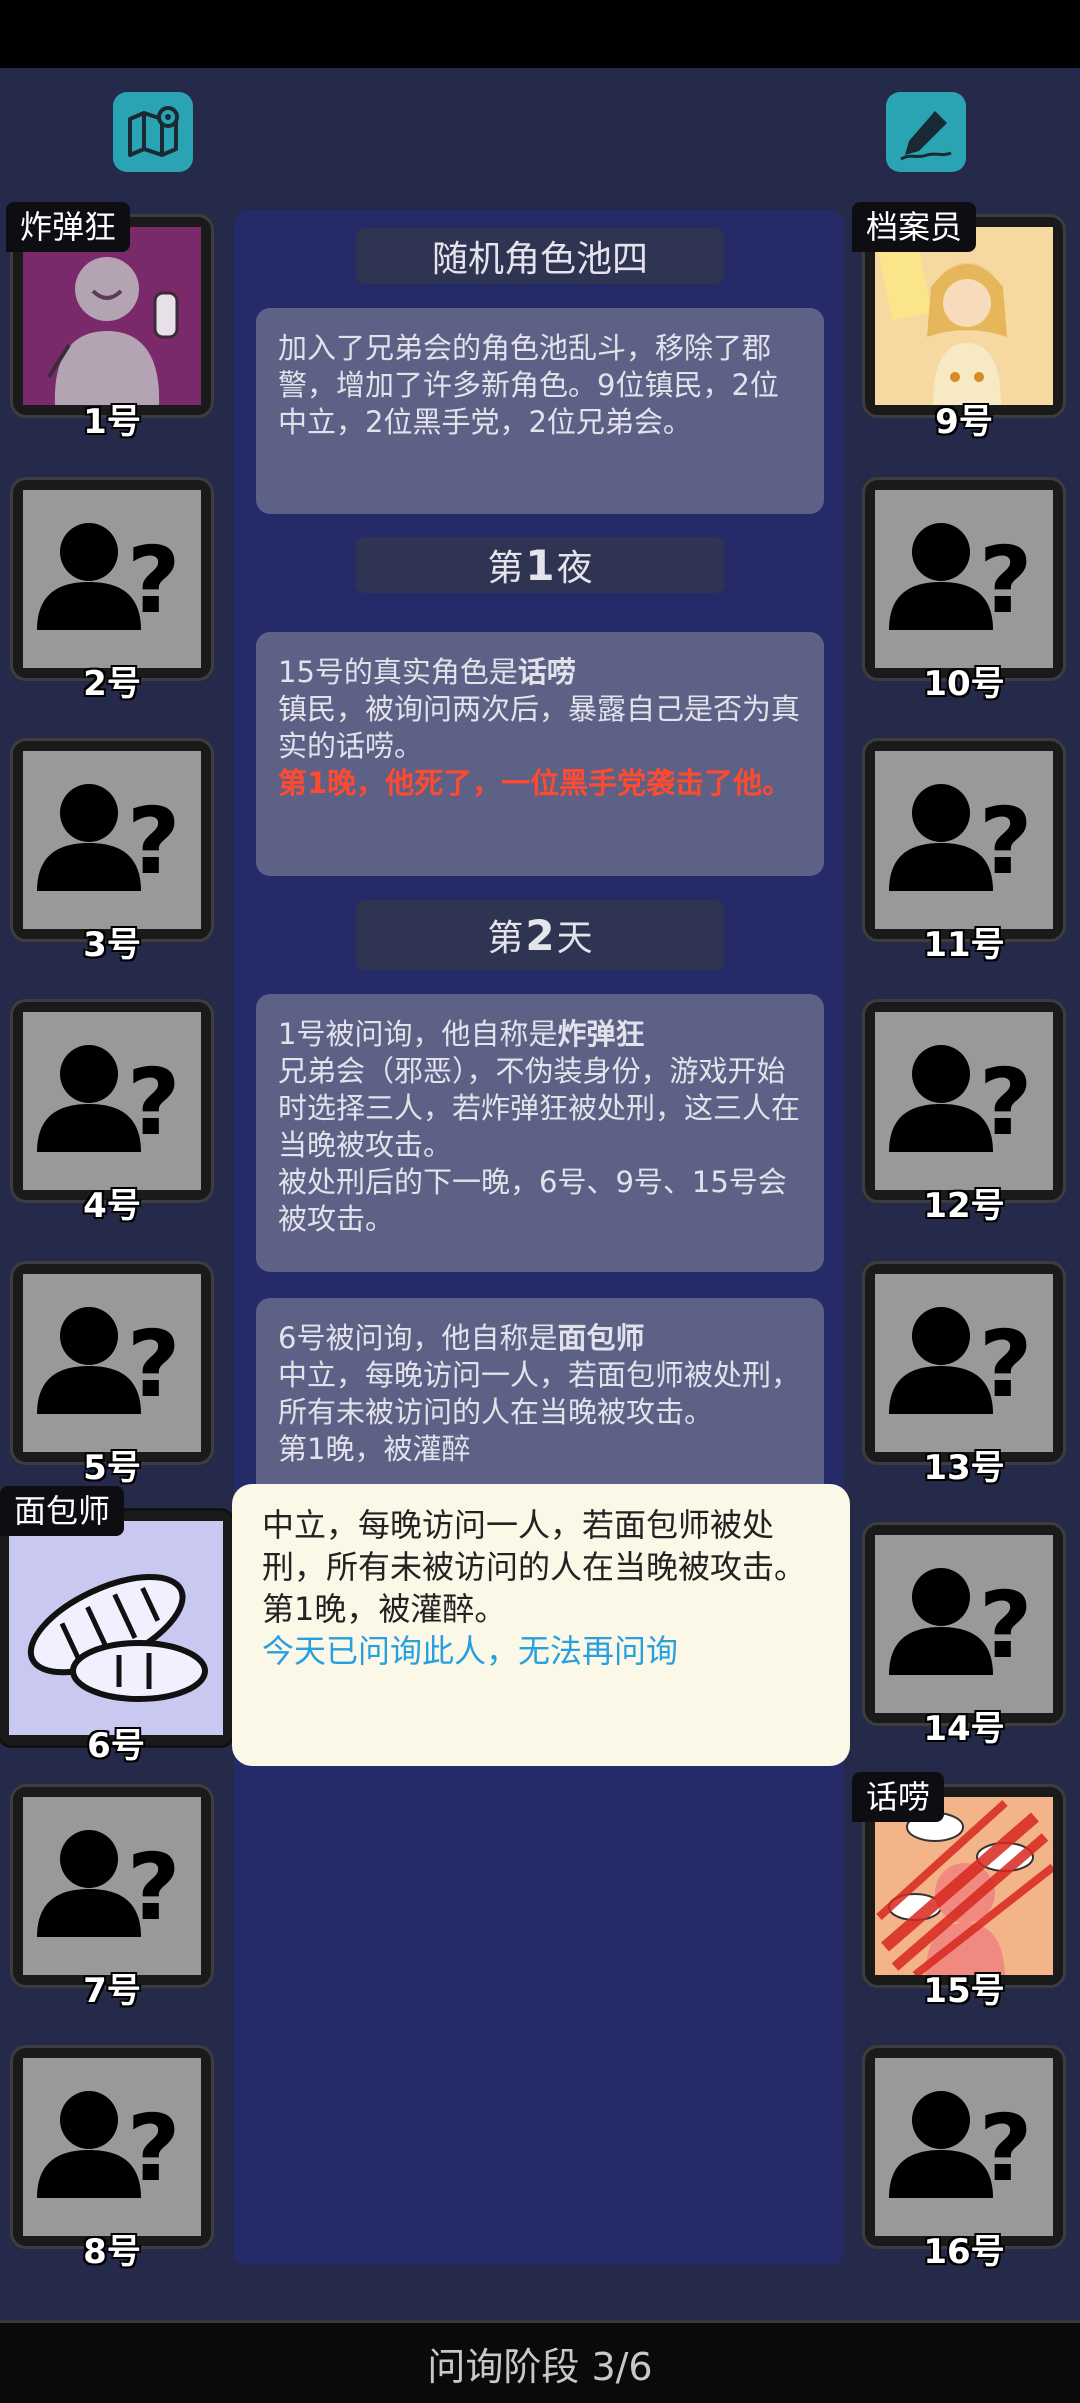 Image resolution: width=1080 pixels, height=2403 pixels. Describe the element at coordinates (398, 672) in the screenshot. I see `entry-15-intro: 15号的真实角色是` at that location.